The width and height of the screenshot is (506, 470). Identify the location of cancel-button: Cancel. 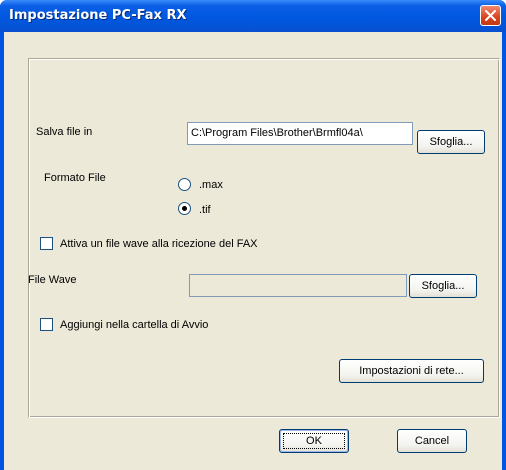
(432, 441).